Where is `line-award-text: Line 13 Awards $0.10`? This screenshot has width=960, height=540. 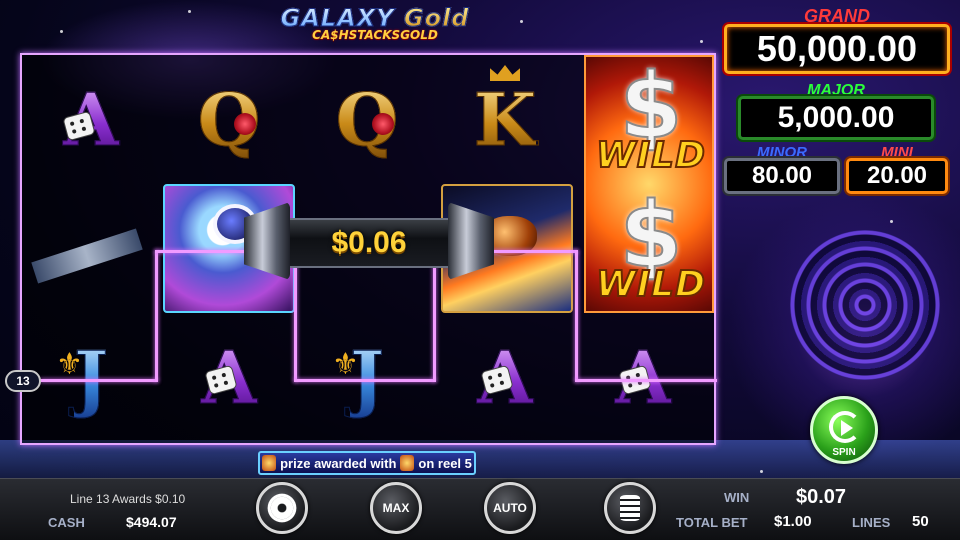 line-award-text: Line 13 Awards $0.10 is located at coordinates (128, 499).